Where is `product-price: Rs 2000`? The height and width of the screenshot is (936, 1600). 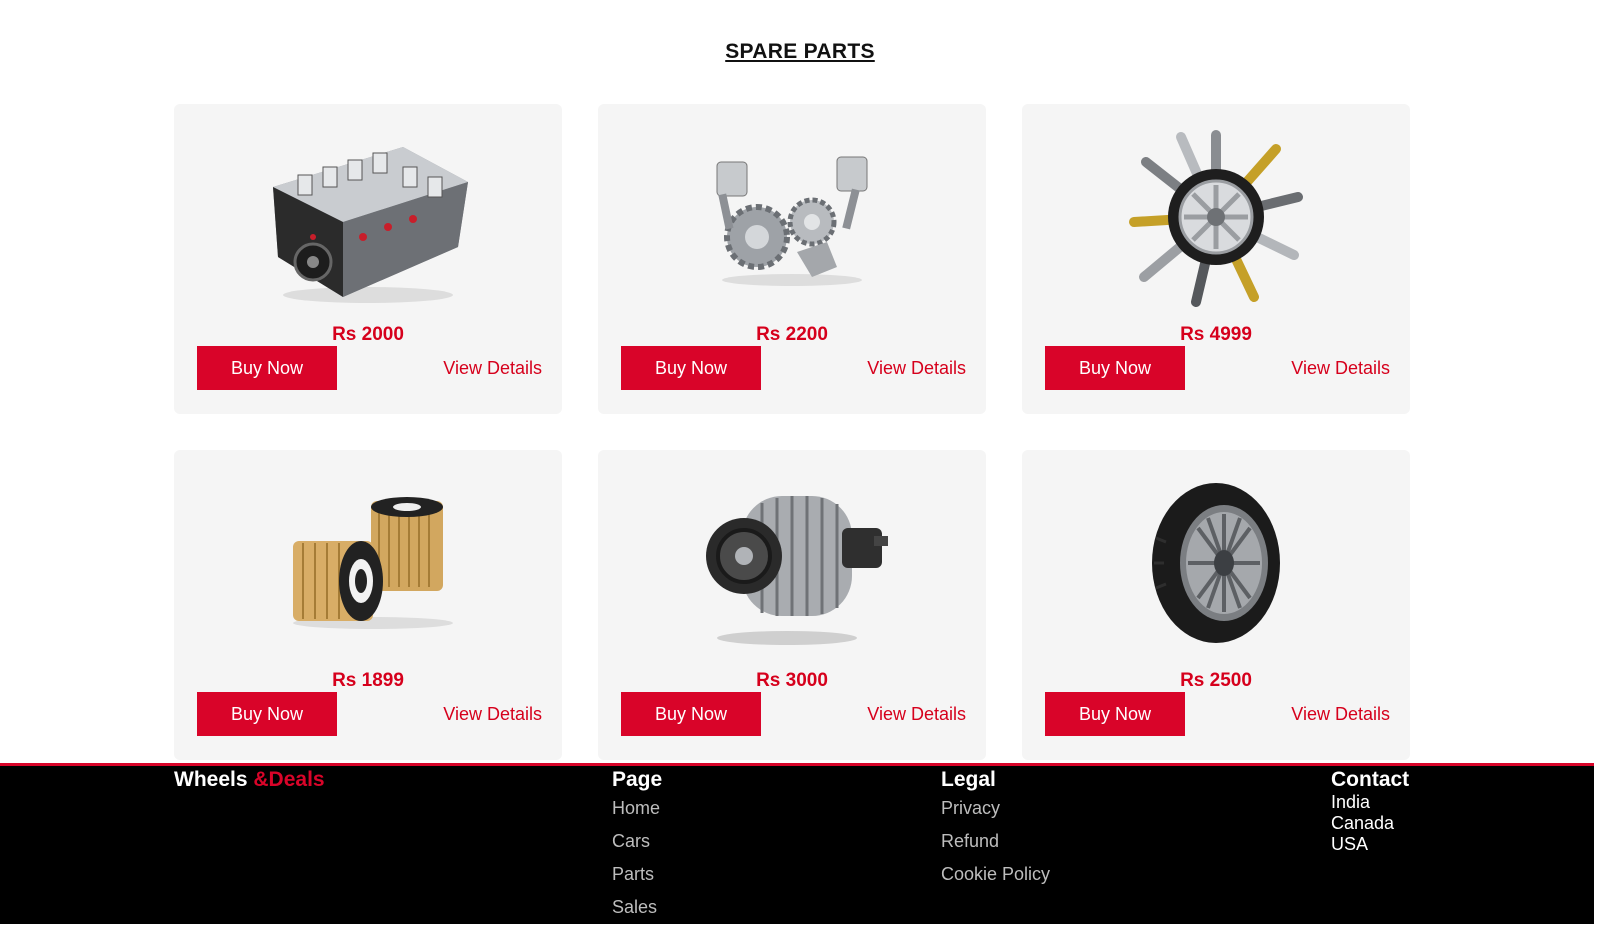 product-price: Rs 2000 is located at coordinates (368, 334).